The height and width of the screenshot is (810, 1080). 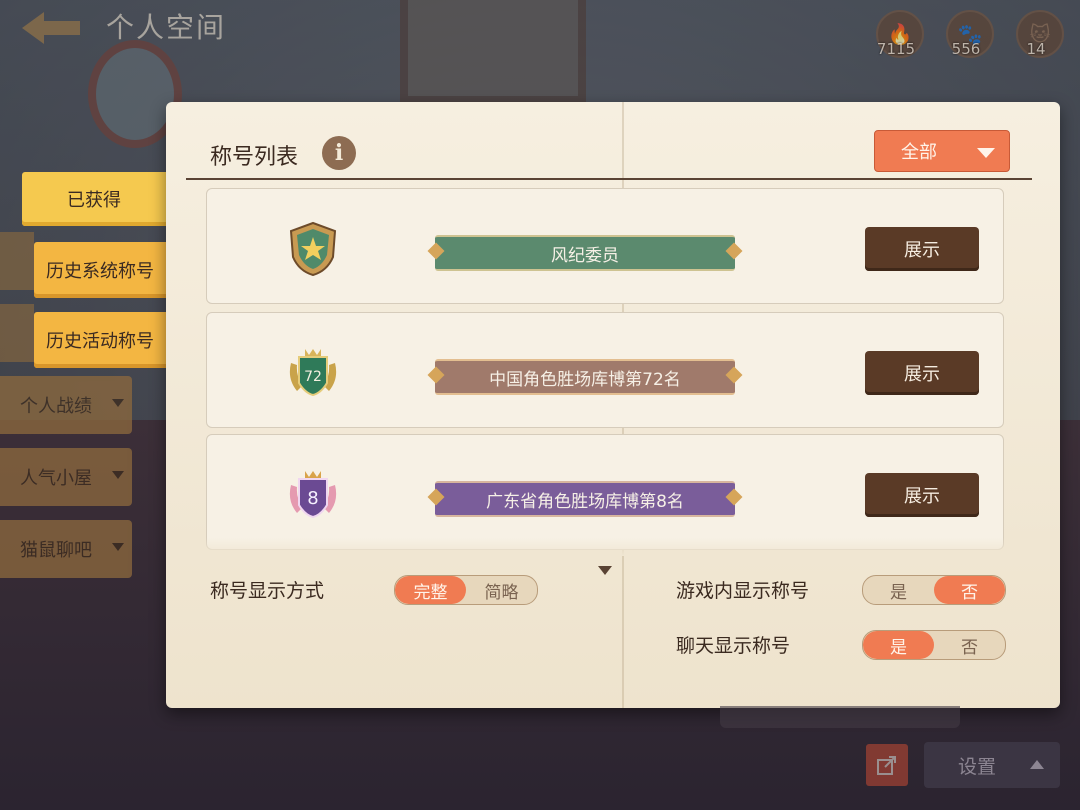 What do you see at coordinates (977, 766) in the screenshot?
I see `settings-button-label: 设置` at bounding box center [977, 766].